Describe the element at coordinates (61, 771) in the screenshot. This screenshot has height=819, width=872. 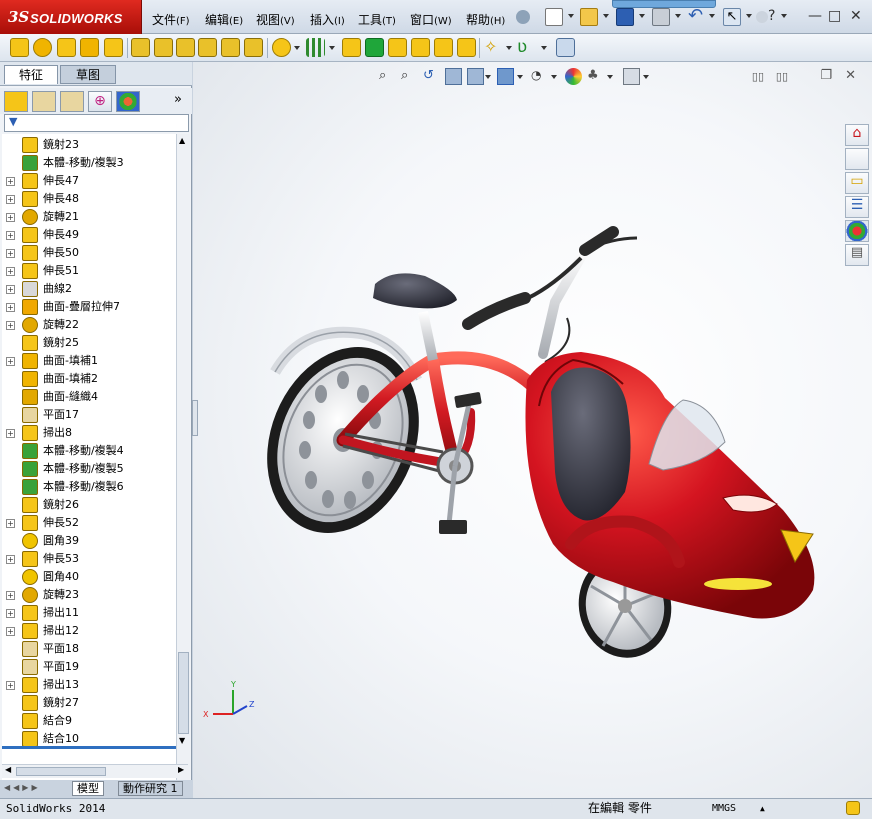
I see `horizontal-scrollbar-thumb` at that location.